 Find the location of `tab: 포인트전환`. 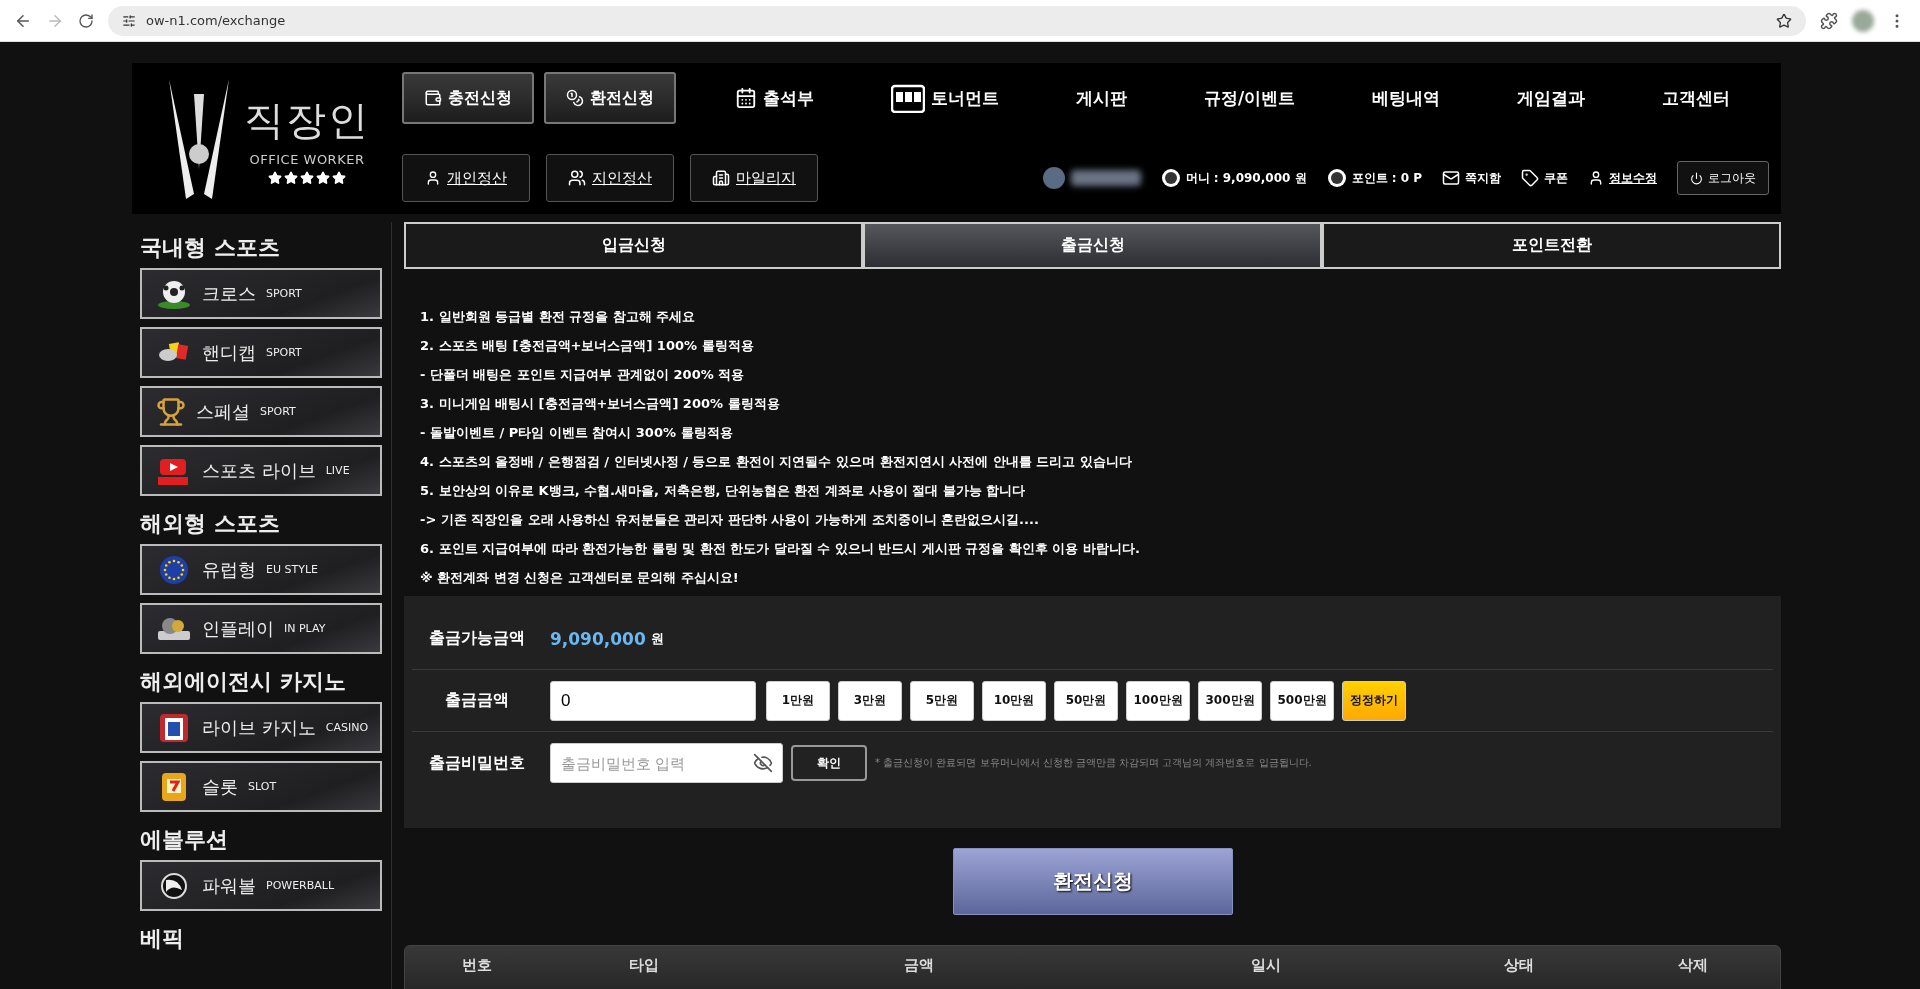

tab: 포인트전환 is located at coordinates (1551, 245).